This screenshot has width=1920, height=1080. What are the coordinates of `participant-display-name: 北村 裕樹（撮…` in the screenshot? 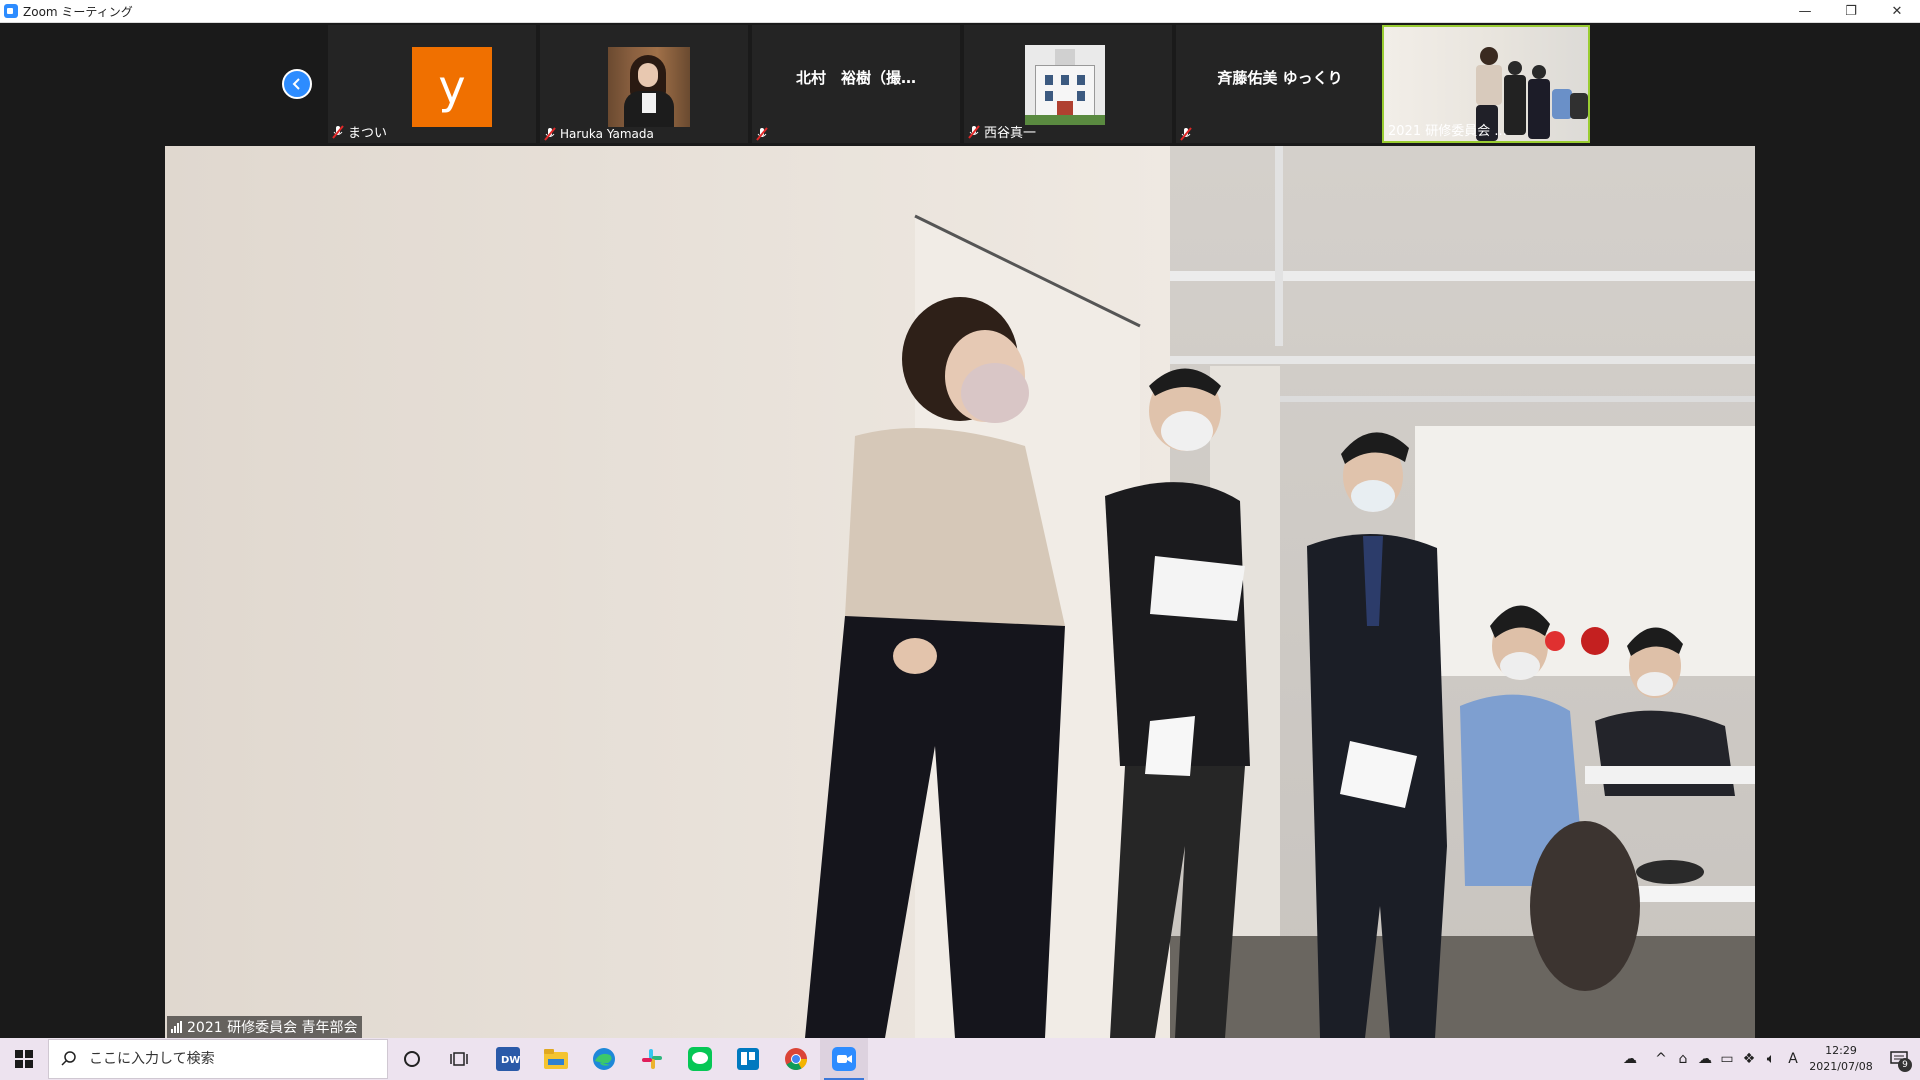 It's located at (855, 78).